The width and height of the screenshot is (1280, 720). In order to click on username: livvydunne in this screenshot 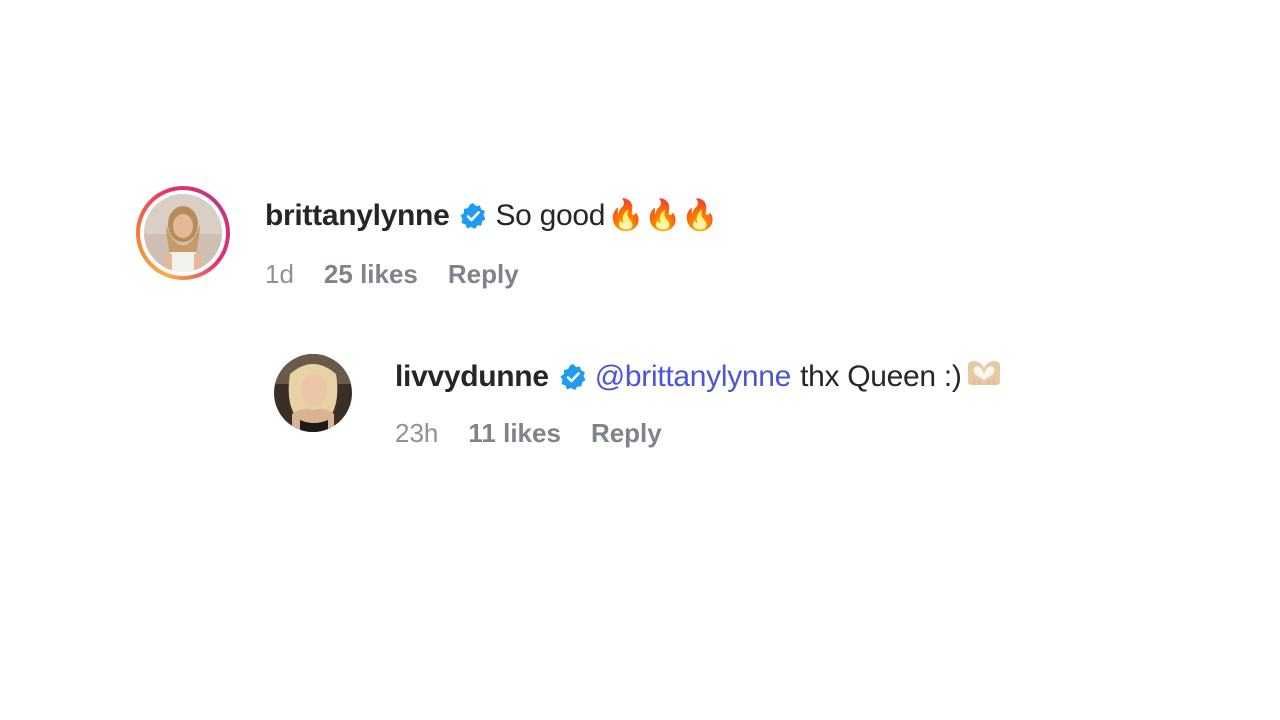, I will do `click(472, 377)`.